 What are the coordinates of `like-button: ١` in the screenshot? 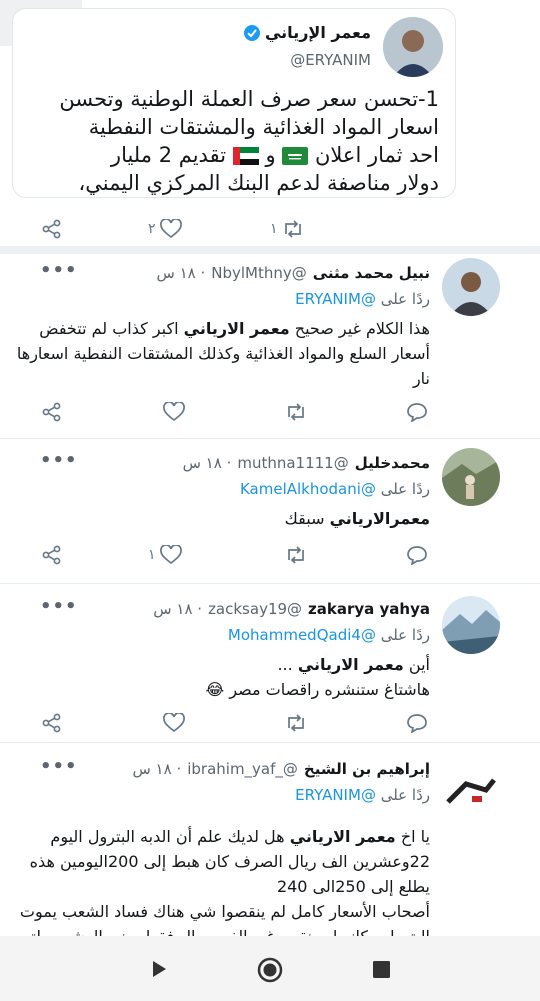 It's located at (165, 555).